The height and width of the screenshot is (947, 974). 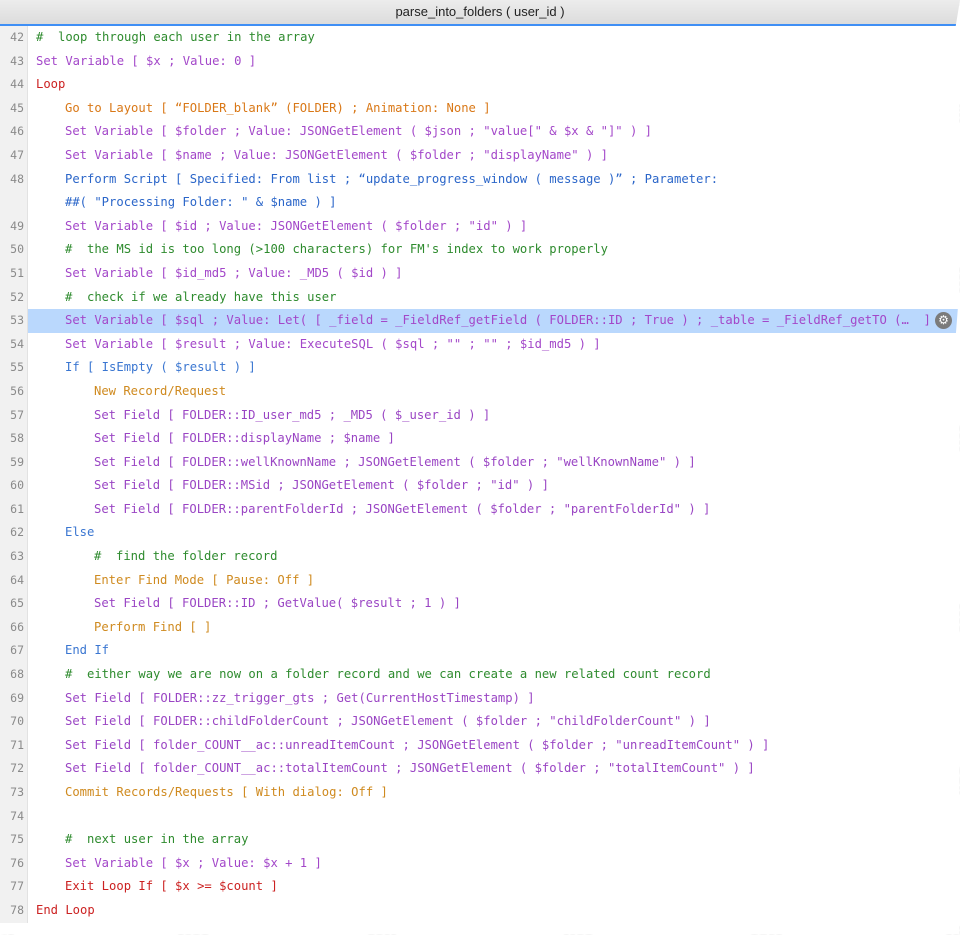 What do you see at coordinates (480, 580) in the screenshot?
I see `script-step-line: 64 Enter Find Mode [ Pause: Off ]` at bounding box center [480, 580].